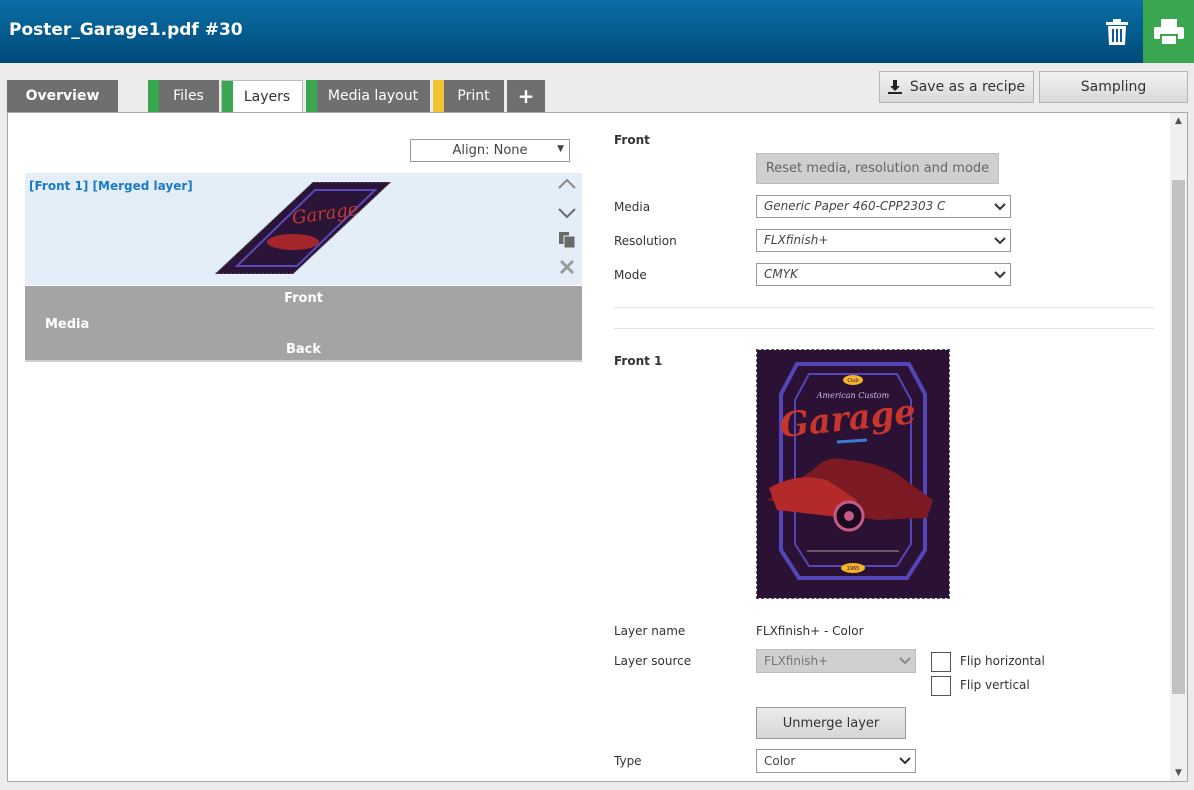 The height and width of the screenshot is (790, 1194). I want to click on tab-layers: Layers, so click(262, 96).